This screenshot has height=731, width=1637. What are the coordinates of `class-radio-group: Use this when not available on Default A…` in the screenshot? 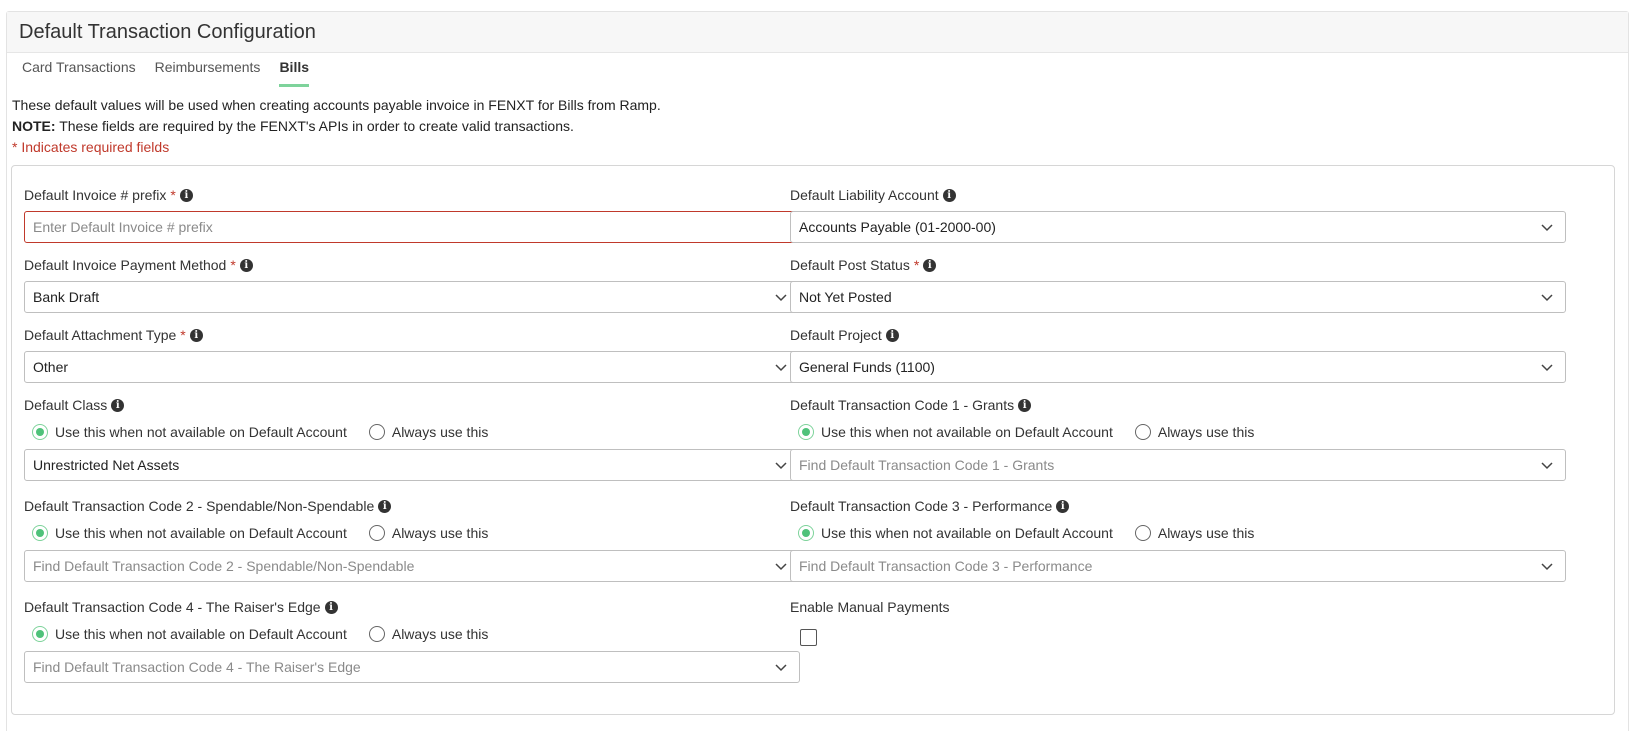 It's located at (412, 432).